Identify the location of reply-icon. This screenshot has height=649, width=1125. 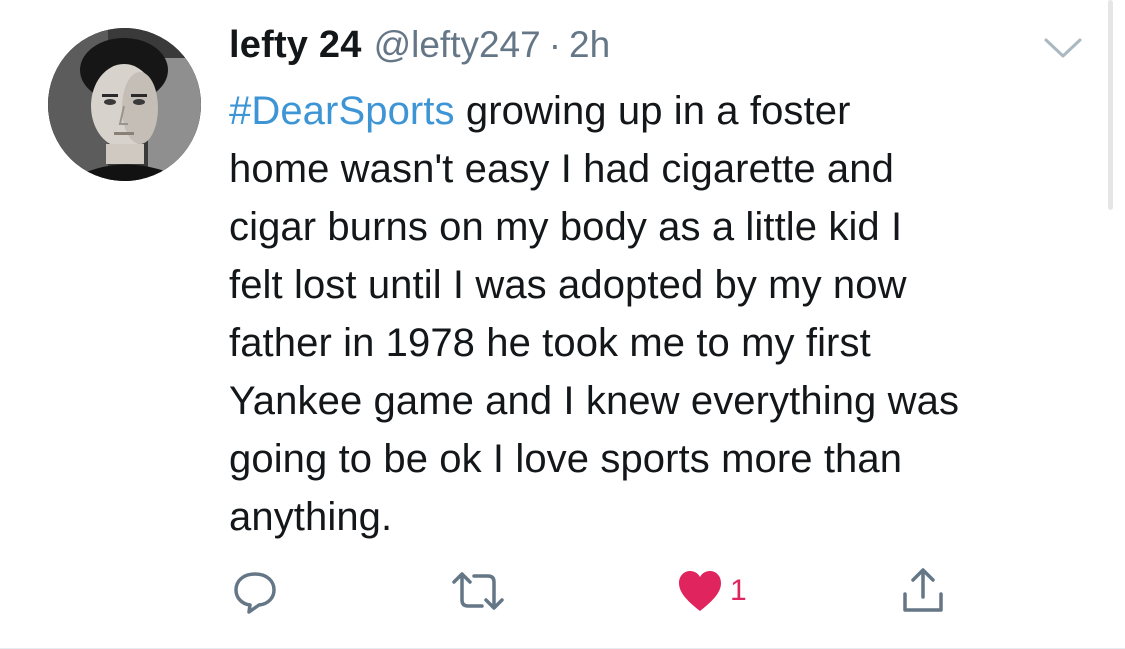
(255, 593).